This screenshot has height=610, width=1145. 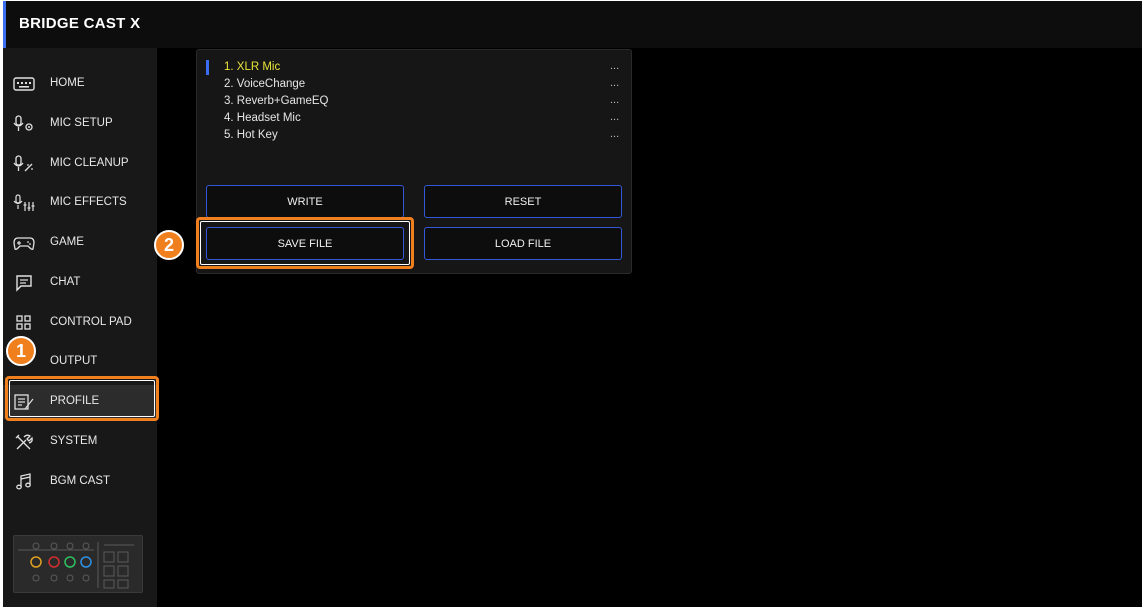 What do you see at coordinates (24, 124) in the screenshot?
I see `mic-gear-icon` at bounding box center [24, 124].